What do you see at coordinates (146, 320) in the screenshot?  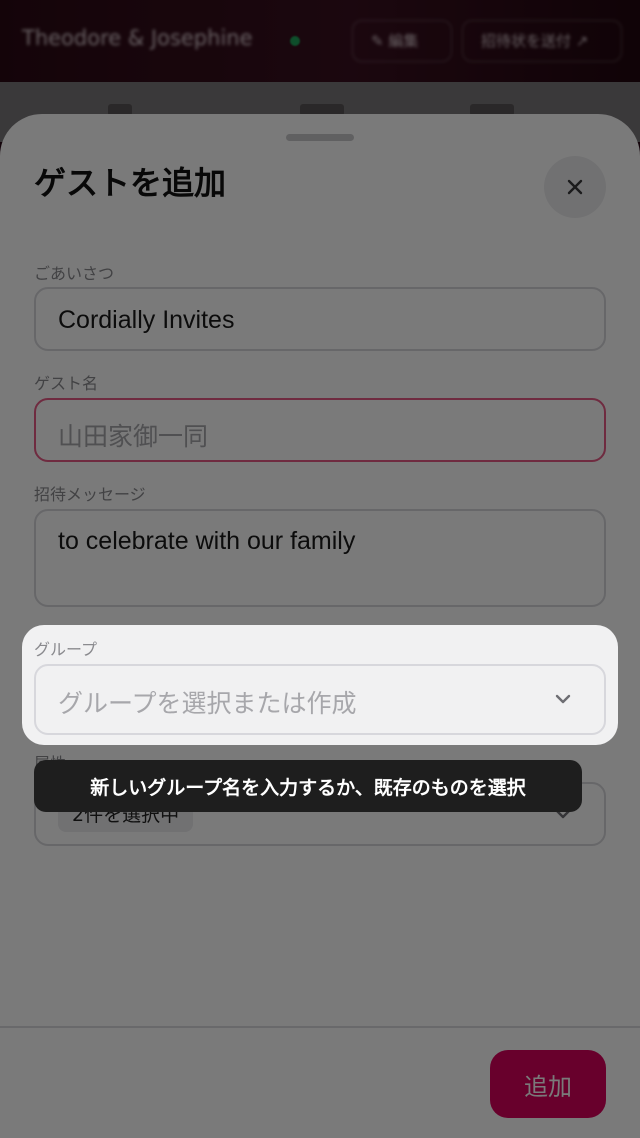 I see `greeting-value: Cordially Invites` at bounding box center [146, 320].